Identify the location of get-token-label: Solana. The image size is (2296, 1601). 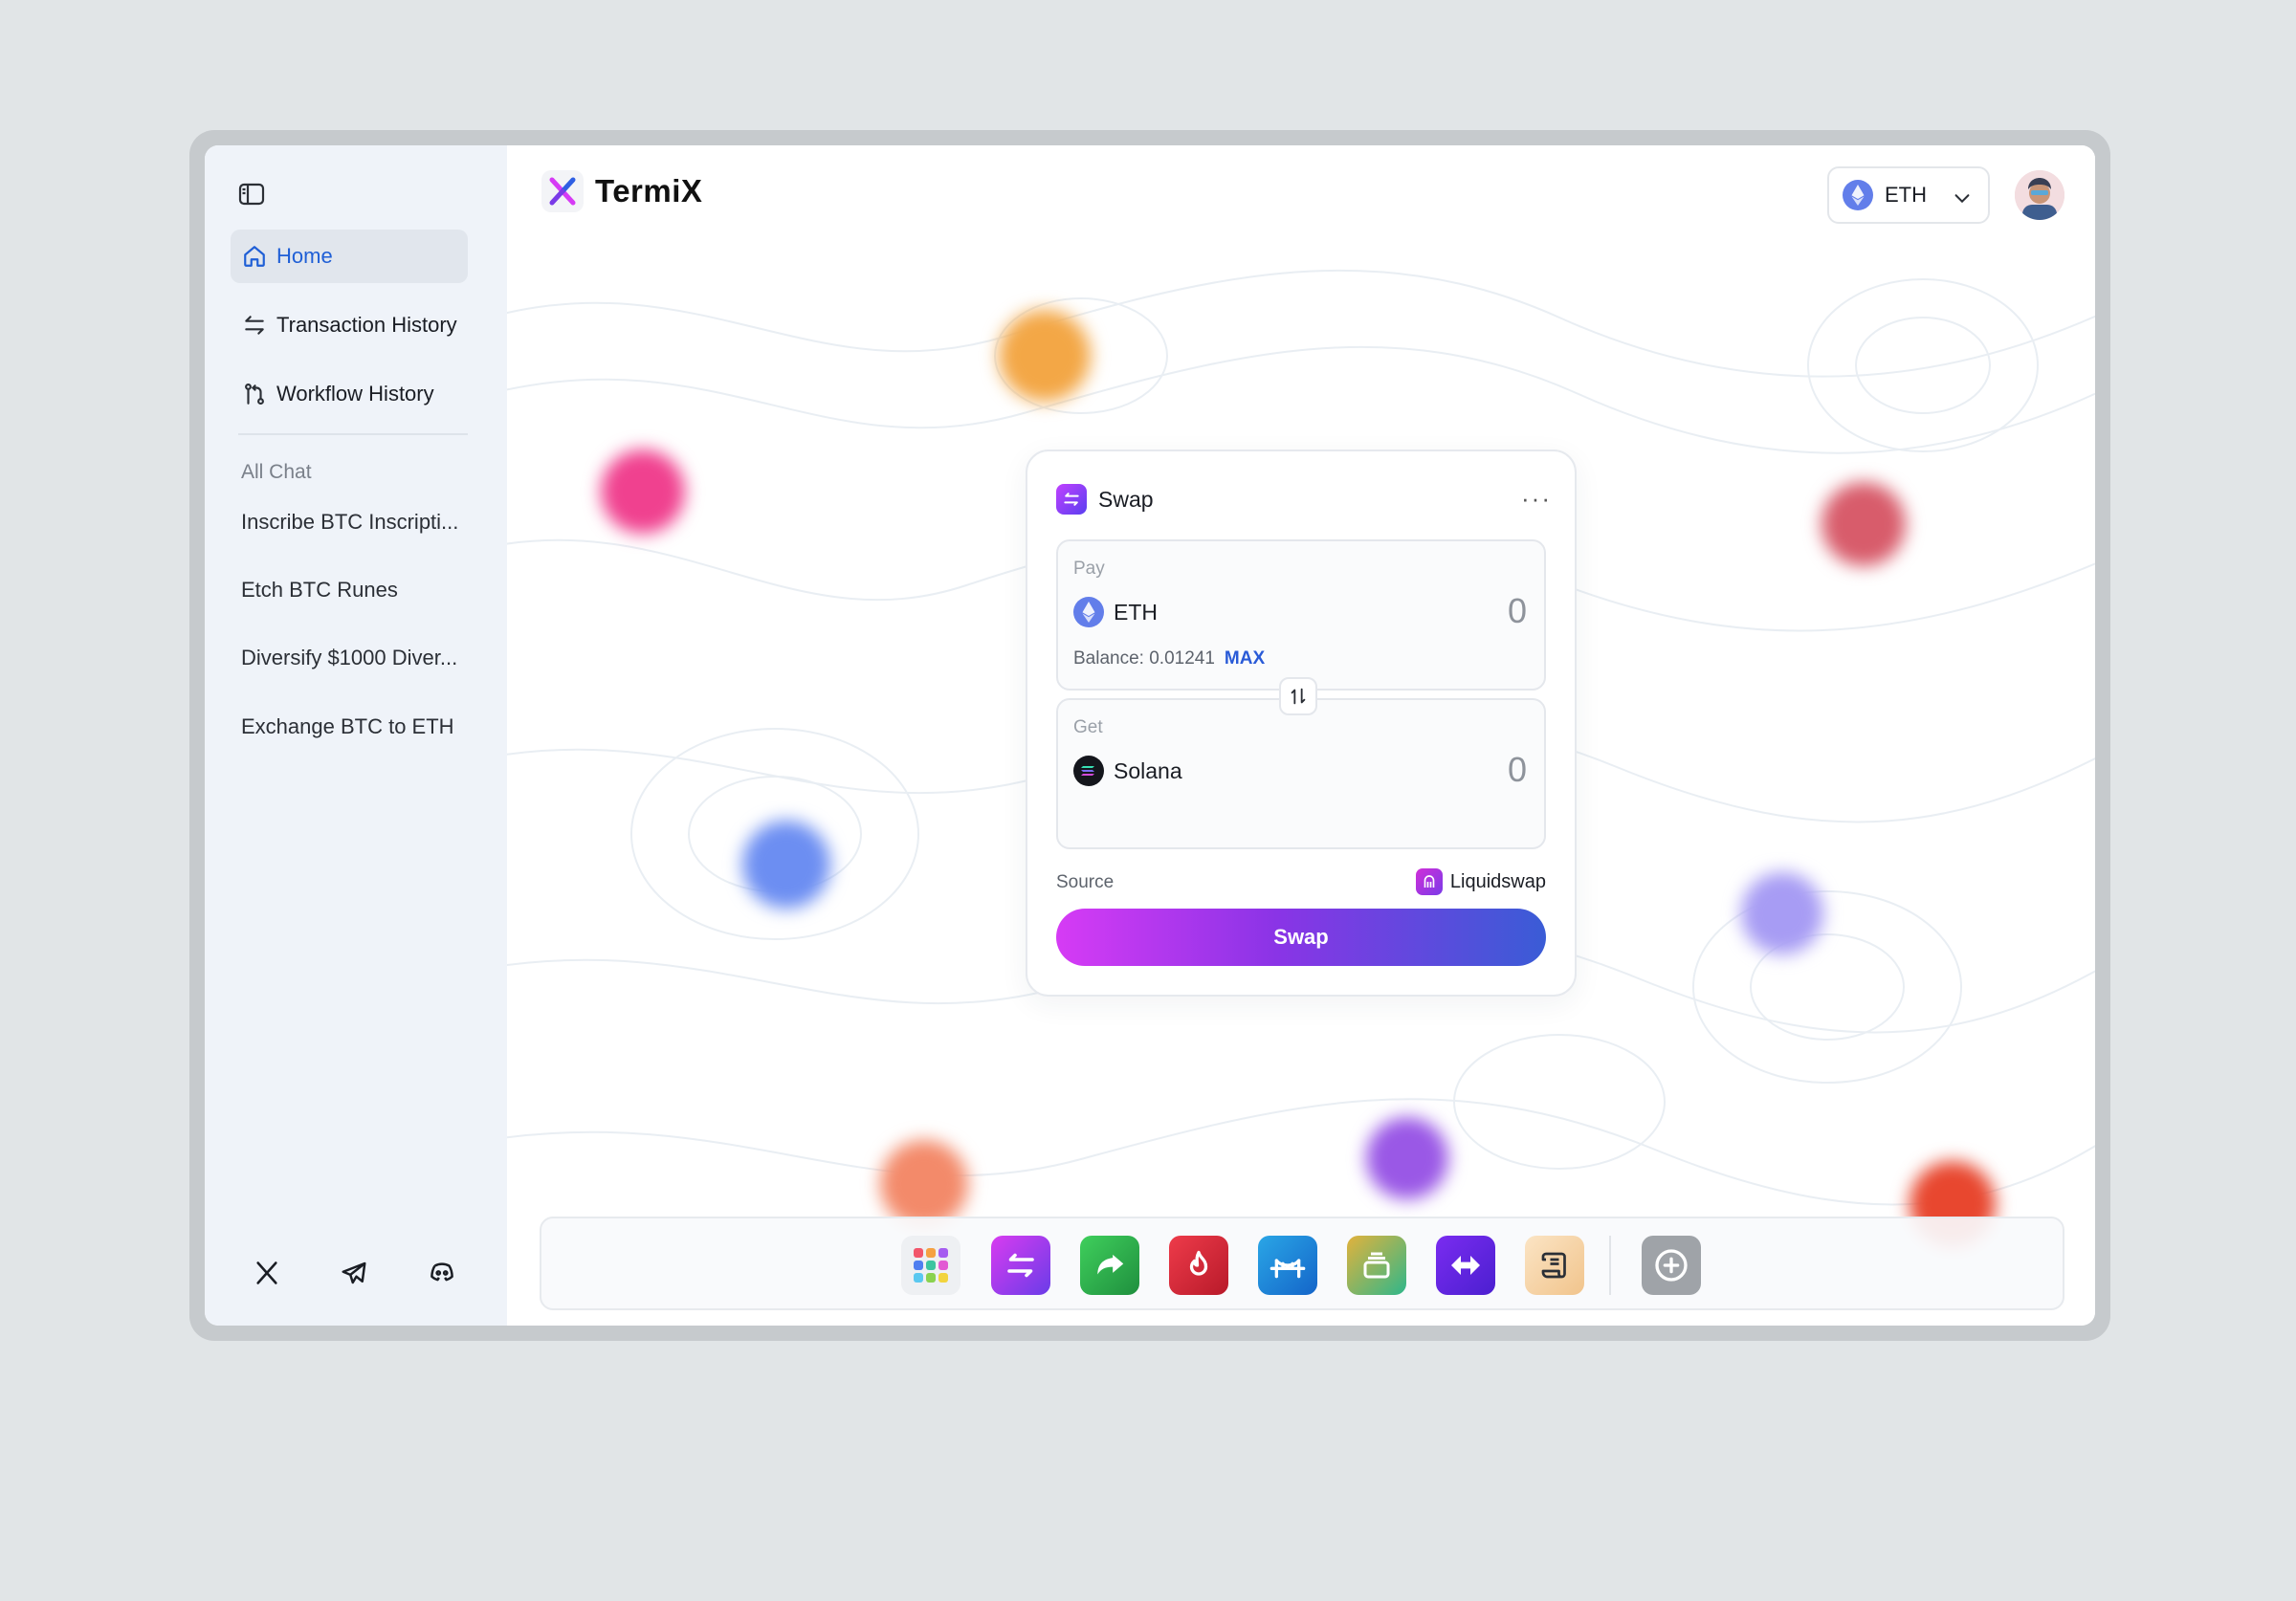
(1148, 770).